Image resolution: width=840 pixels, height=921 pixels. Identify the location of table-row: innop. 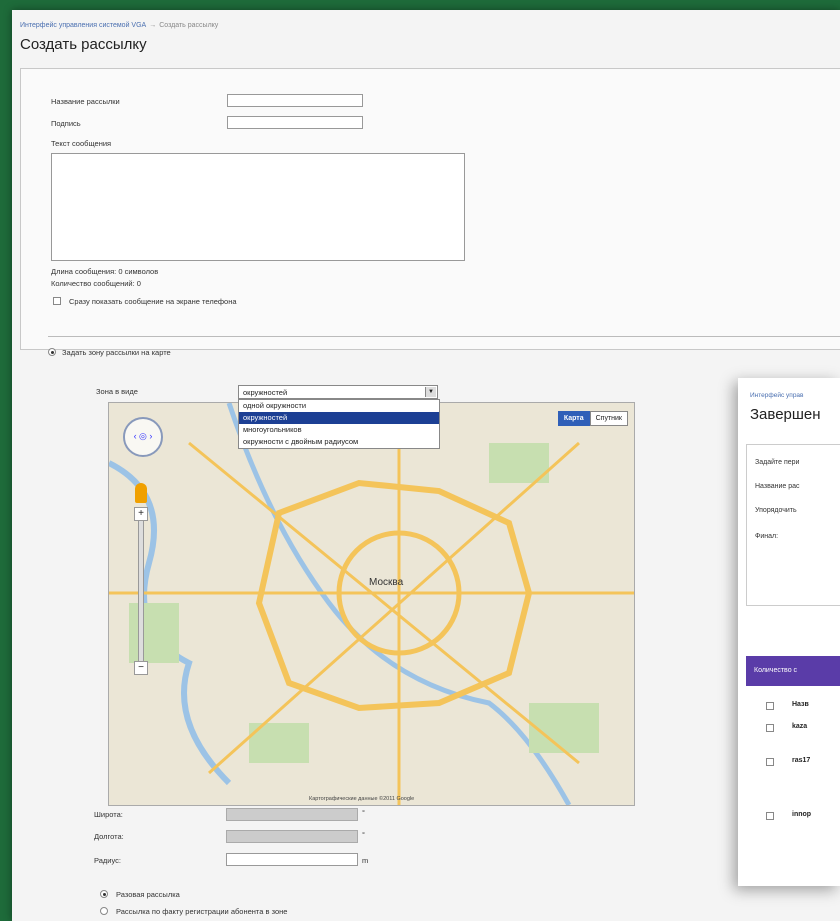
(802, 814).